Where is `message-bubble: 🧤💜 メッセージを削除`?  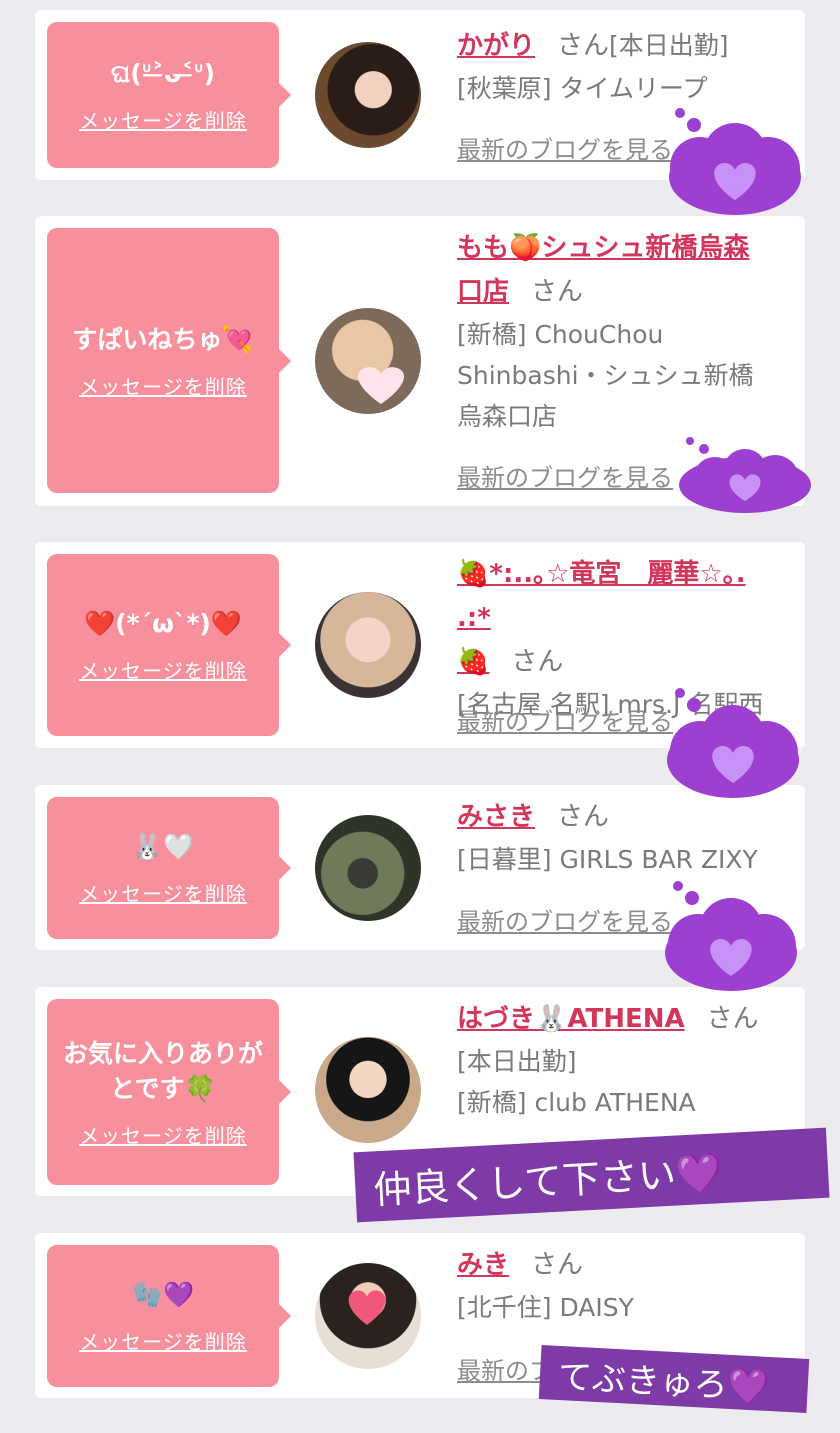
message-bubble: 🧤💜 メッセージを削除 is located at coordinates (169, 1316).